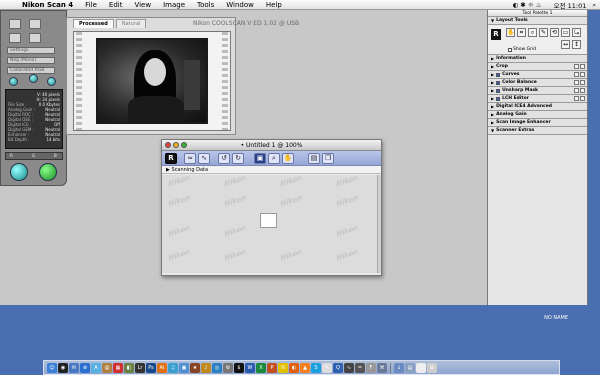  I want to click on scanned-image-thumbnail, so click(268, 220).